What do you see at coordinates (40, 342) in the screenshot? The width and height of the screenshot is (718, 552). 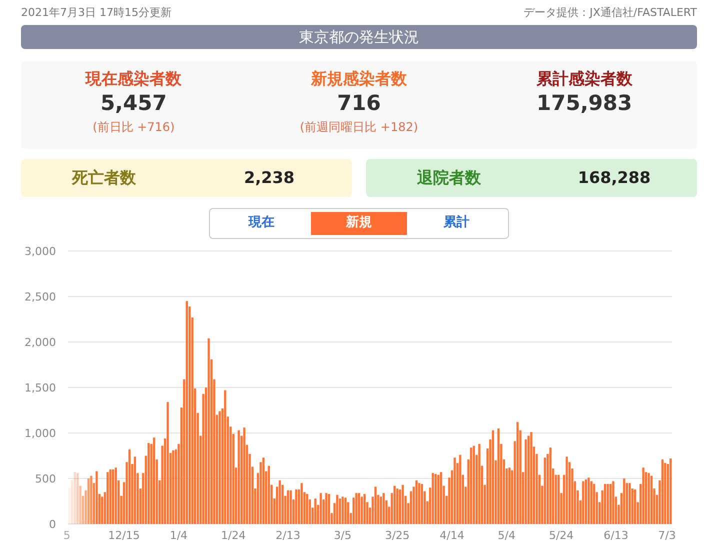 I see `y-tick-label: 2,000` at bounding box center [40, 342].